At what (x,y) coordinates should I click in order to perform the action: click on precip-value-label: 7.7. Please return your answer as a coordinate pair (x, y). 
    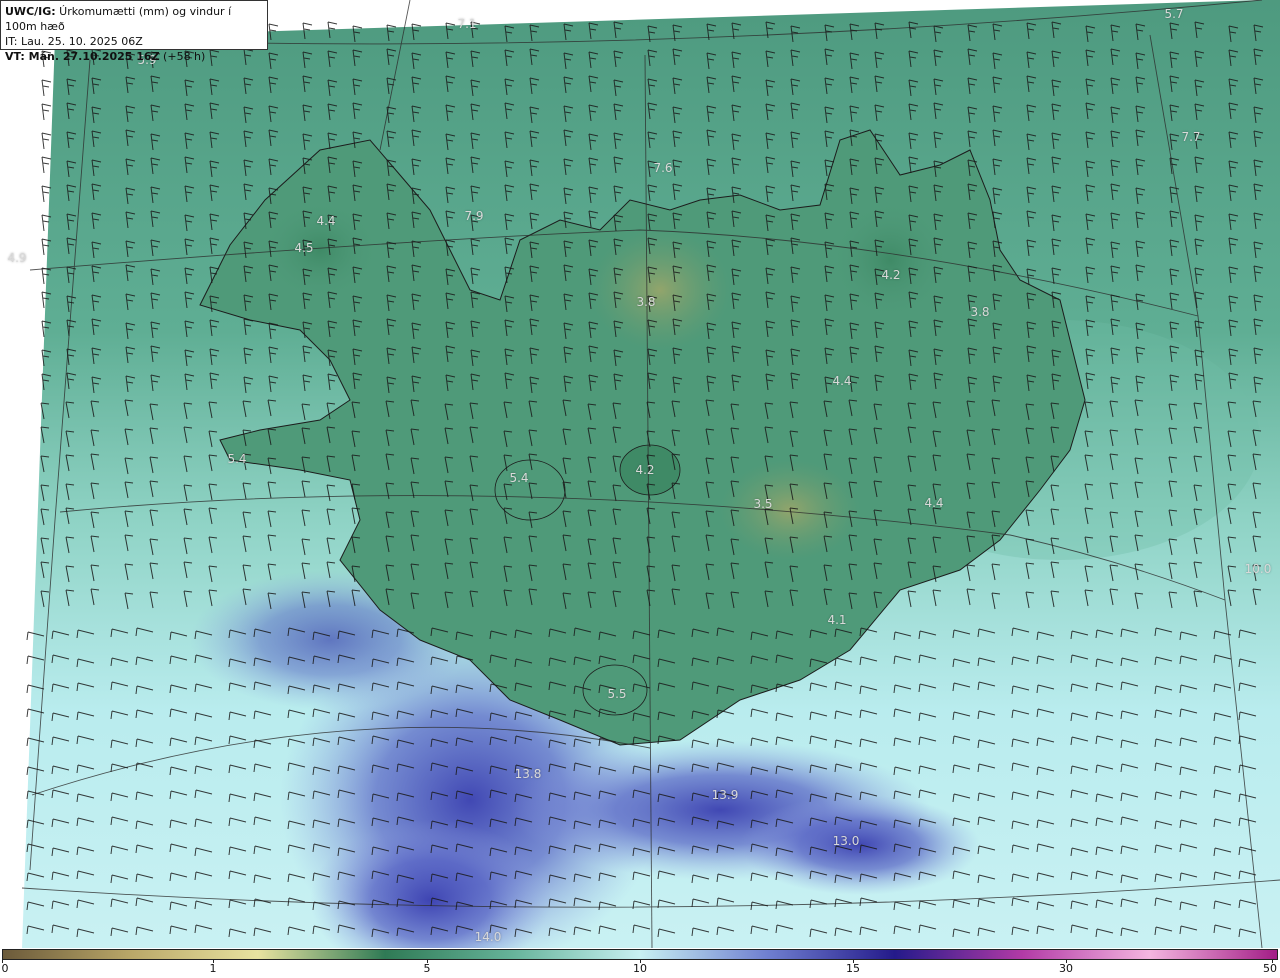
    Looking at the image, I should click on (1191, 137).